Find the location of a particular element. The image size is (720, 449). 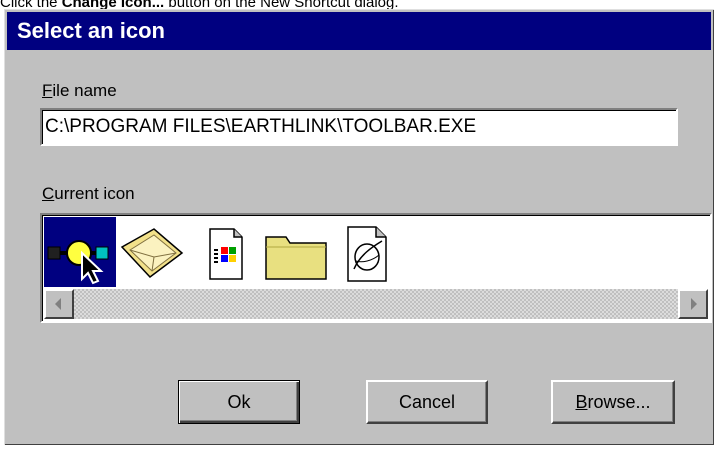

arrow-right-icon is located at coordinates (694, 304).